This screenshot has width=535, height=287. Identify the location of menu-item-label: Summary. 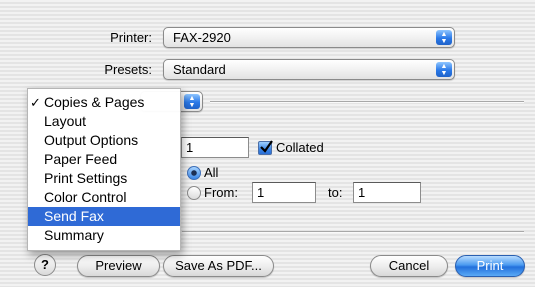
(74, 235).